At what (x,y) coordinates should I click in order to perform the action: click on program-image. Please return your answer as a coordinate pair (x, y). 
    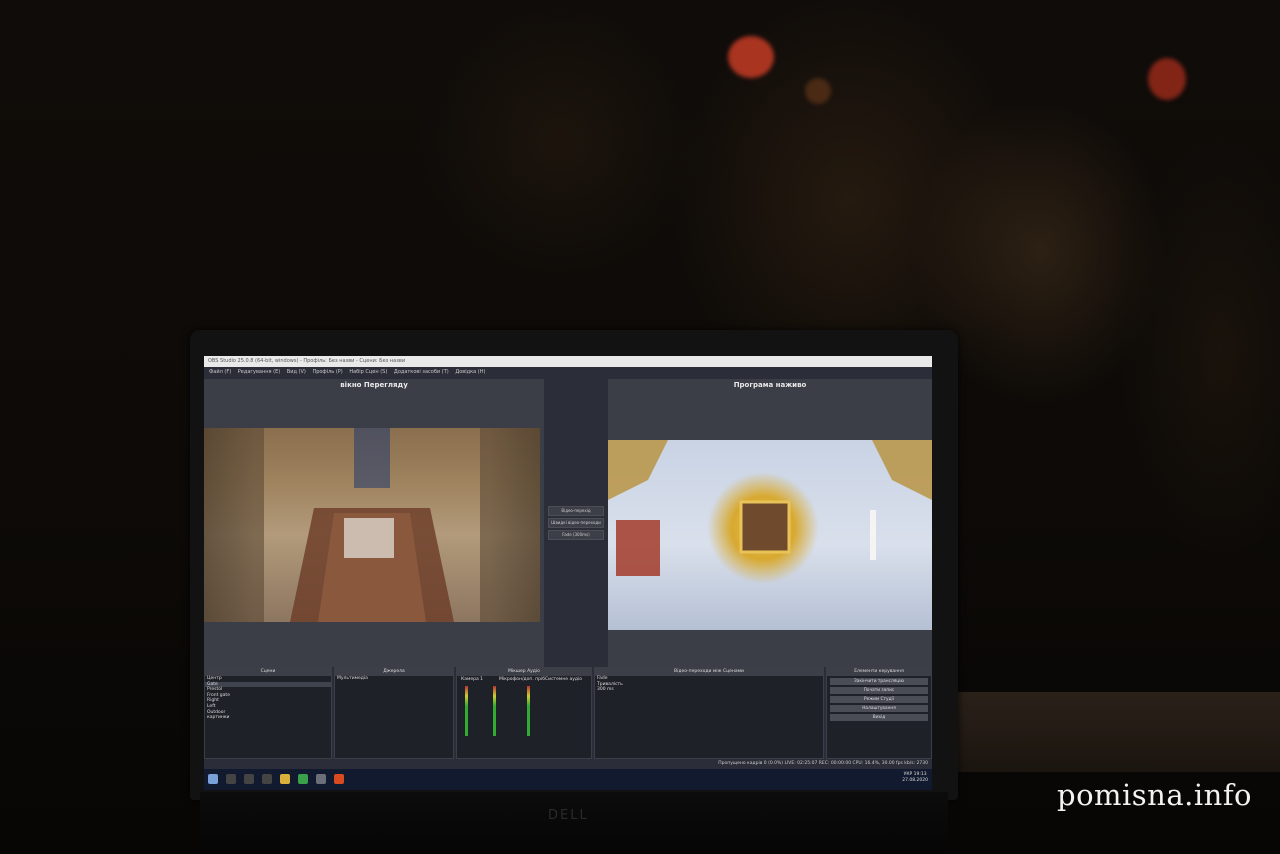
    Looking at the image, I should click on (770, 508).